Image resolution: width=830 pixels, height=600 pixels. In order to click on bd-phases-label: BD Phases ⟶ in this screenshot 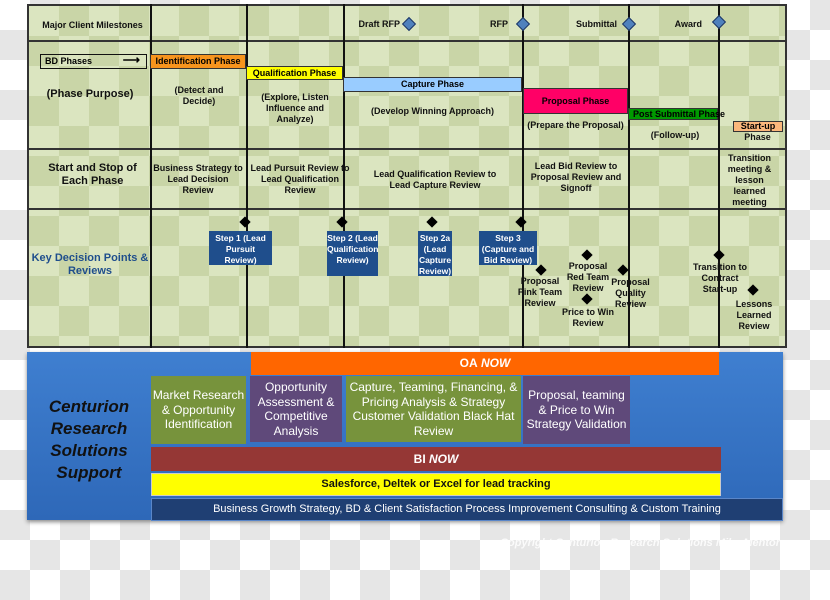, I will do `click(93, 61)`.